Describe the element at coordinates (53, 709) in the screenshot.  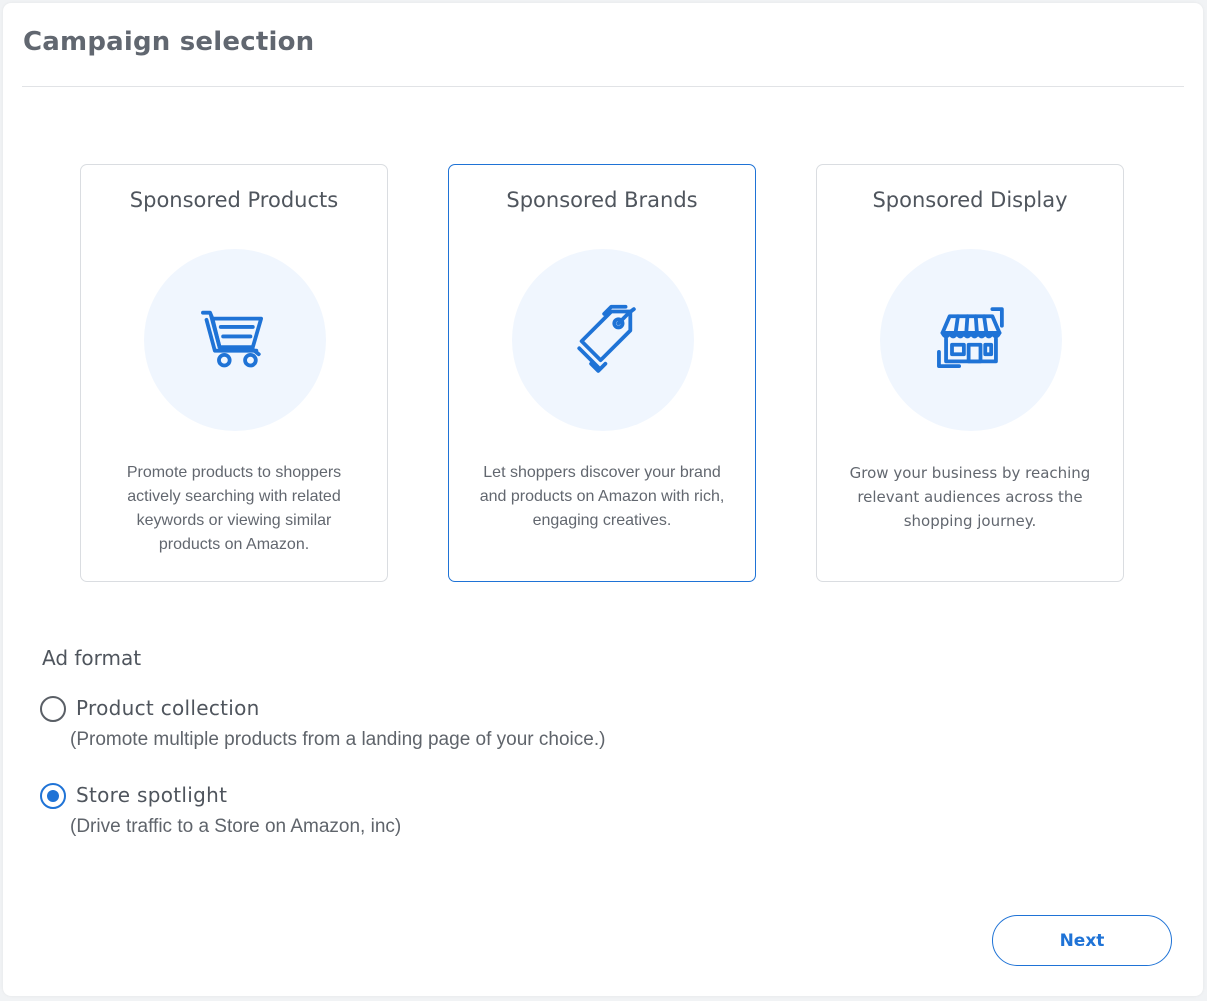
I see `product-collection-radio` at that location.